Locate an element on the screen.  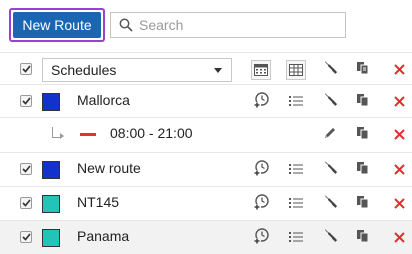
schedule-row: 08:00 - 21:00 is located at coordinates (206, 133).